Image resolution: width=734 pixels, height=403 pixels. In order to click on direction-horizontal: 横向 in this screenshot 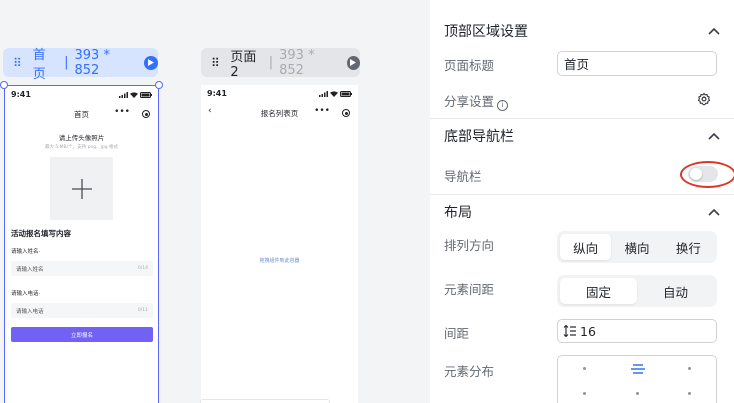, I will do `click(636, 247)`.